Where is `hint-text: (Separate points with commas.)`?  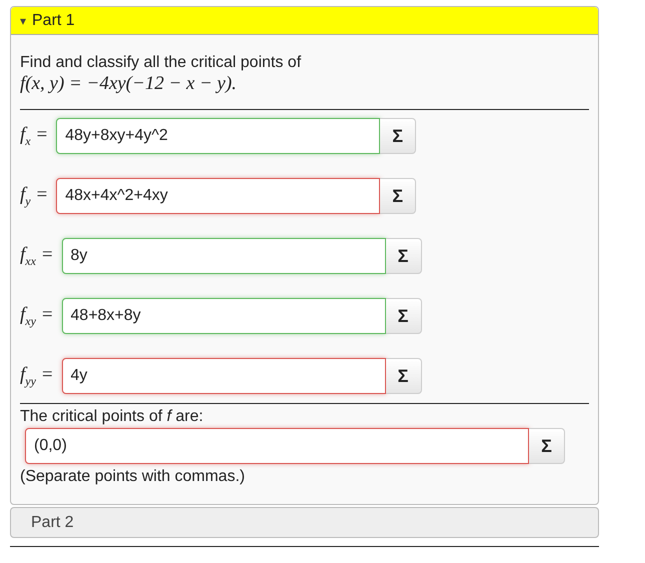
hint-text: (Separate points with commas.) is located at coordinates (133, 477).